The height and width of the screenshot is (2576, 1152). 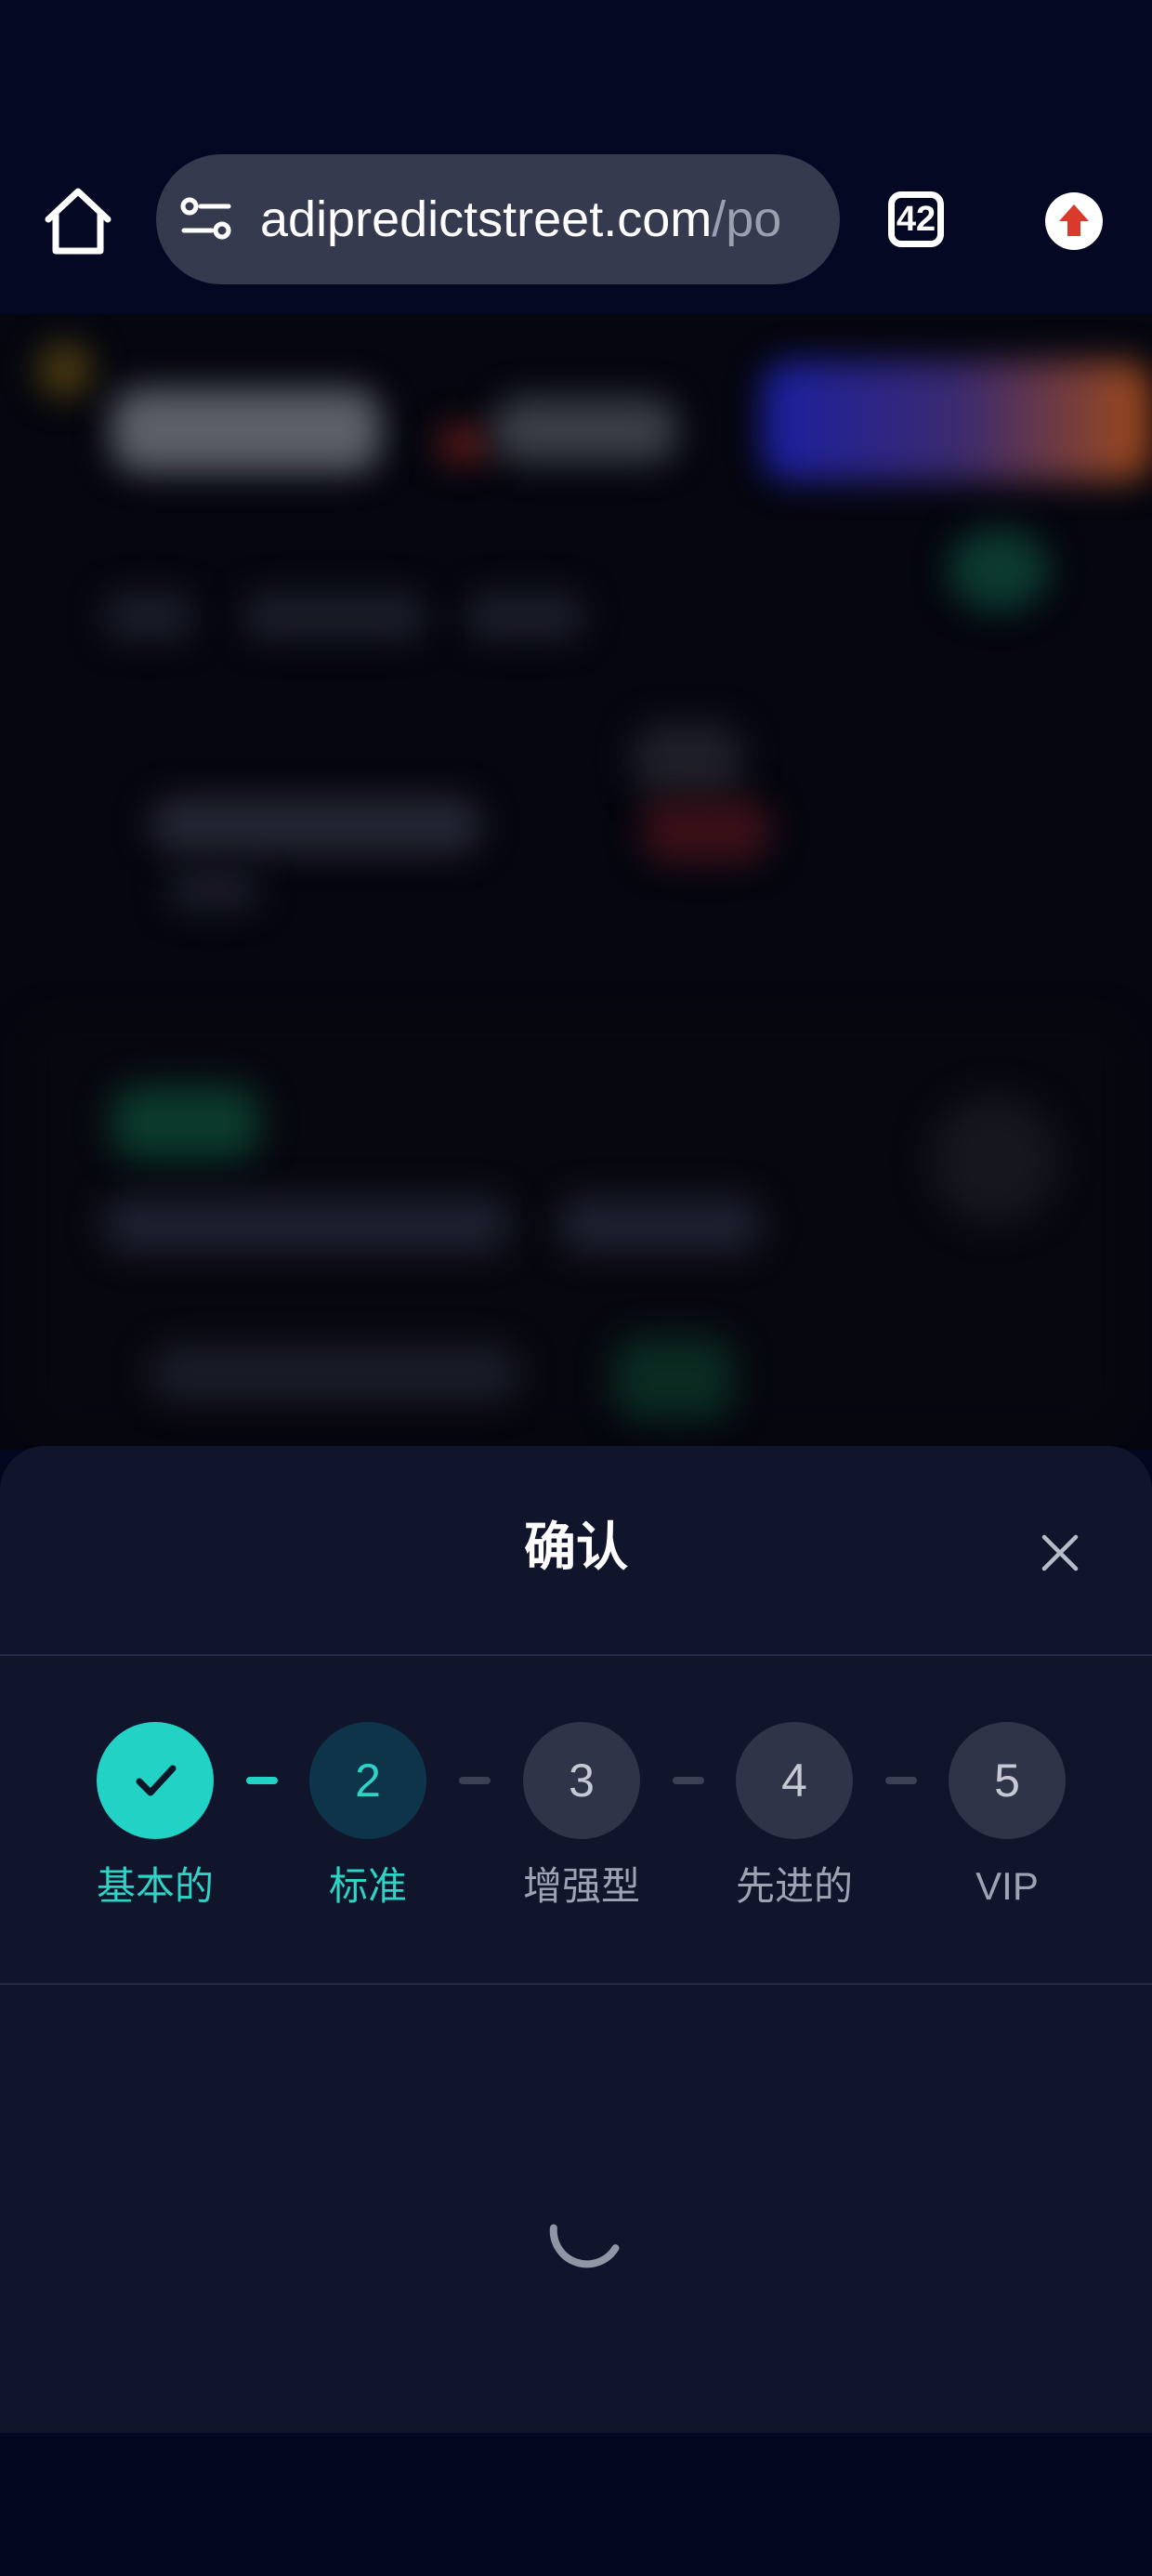 What do you see at coordinates (576, 2504) in the screenshot?
I see `bottom-area` at bounding box center [576, 2504].